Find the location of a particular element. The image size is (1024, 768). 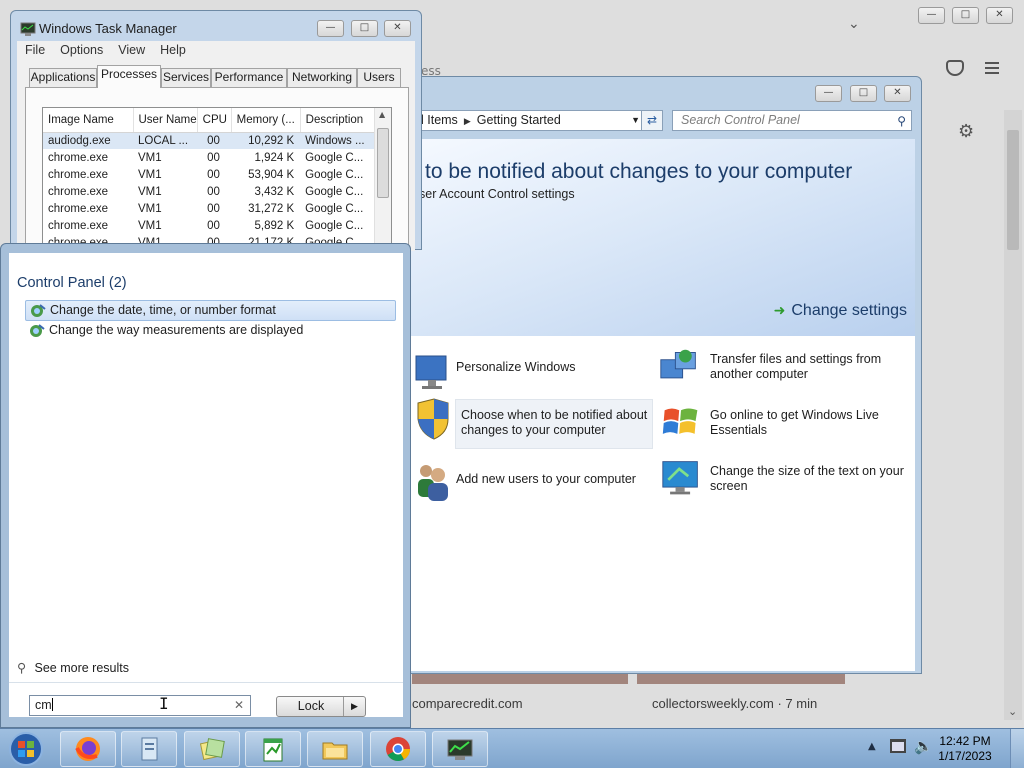

search-icon: ⚲ is located at coordinates (901, 121).